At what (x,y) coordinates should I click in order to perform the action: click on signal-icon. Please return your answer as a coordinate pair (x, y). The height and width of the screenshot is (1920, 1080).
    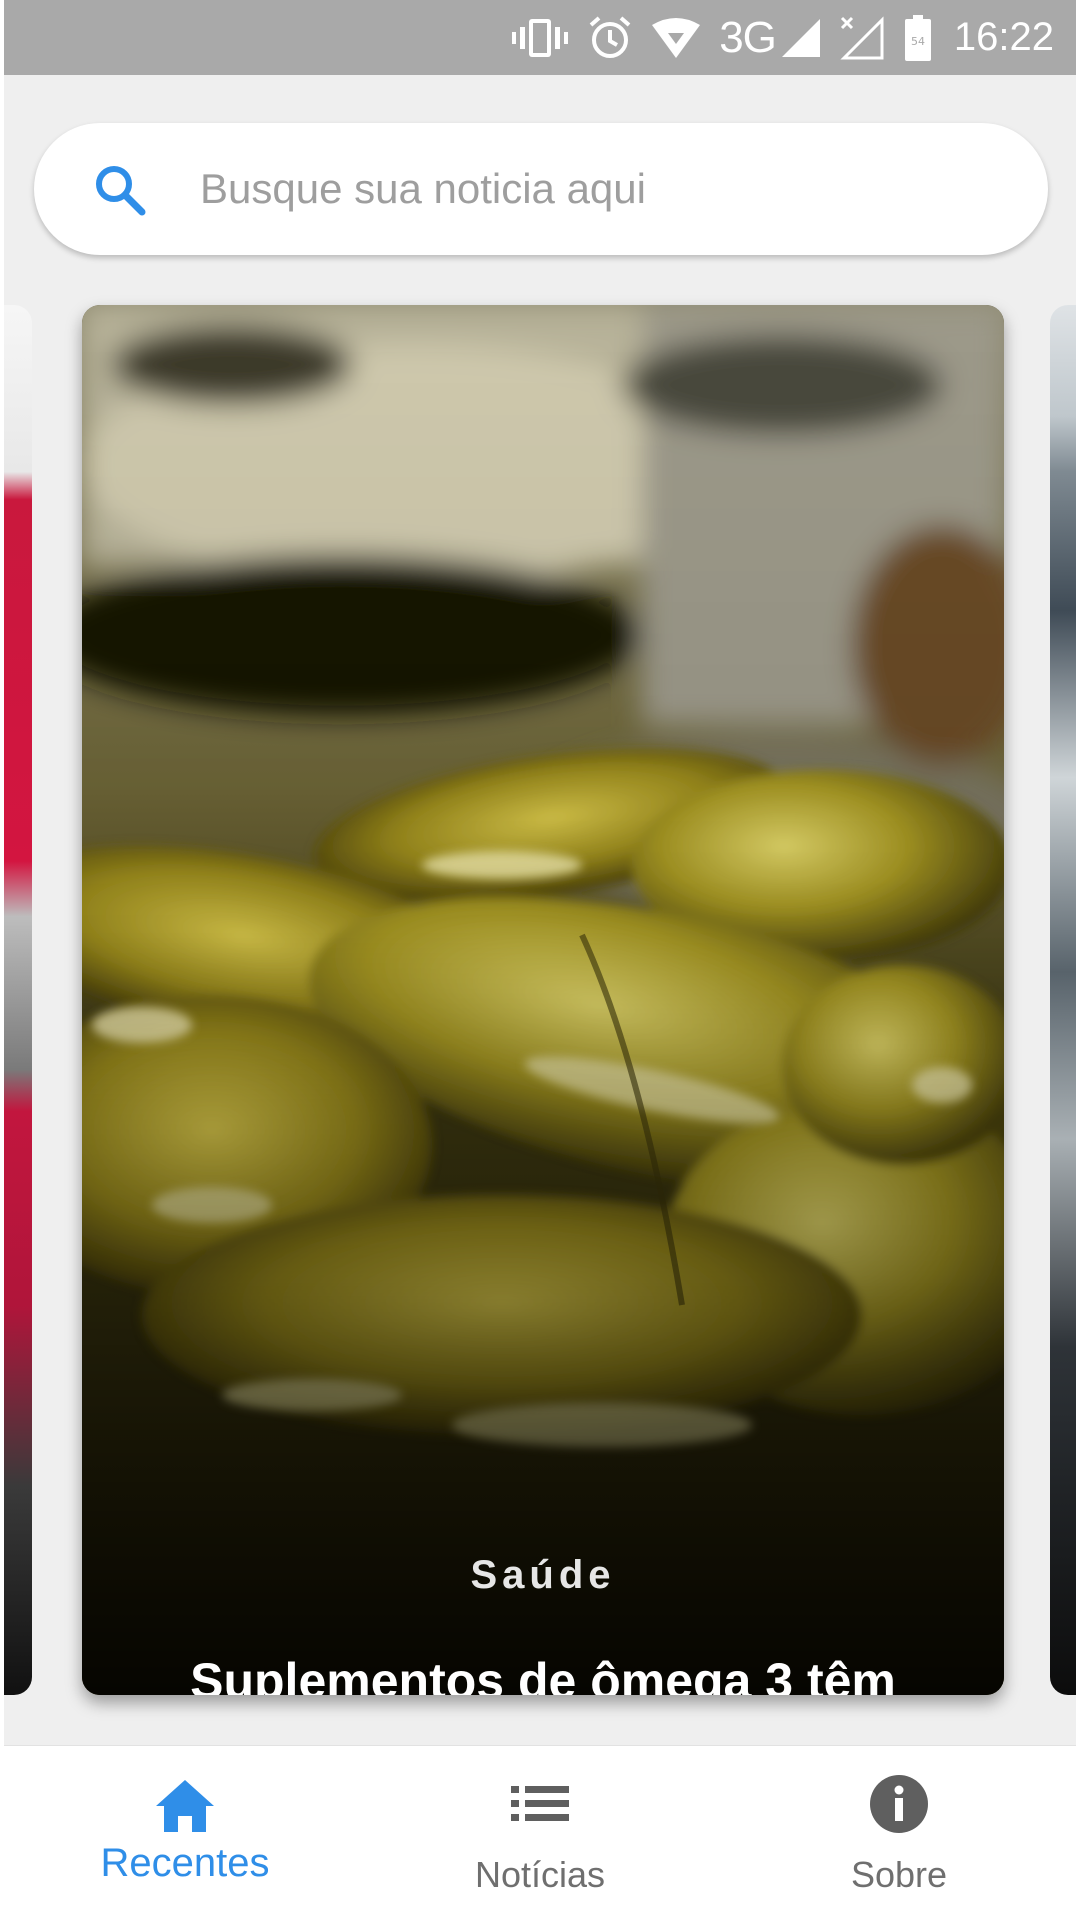
    Looking at the image, I should click on (800, 37).